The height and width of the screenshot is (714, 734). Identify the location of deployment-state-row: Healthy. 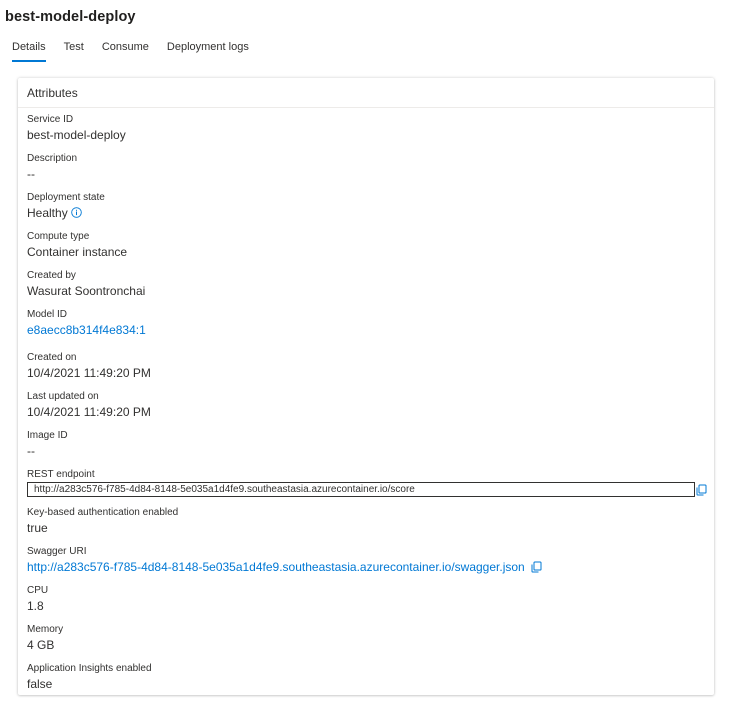
(66, 213).